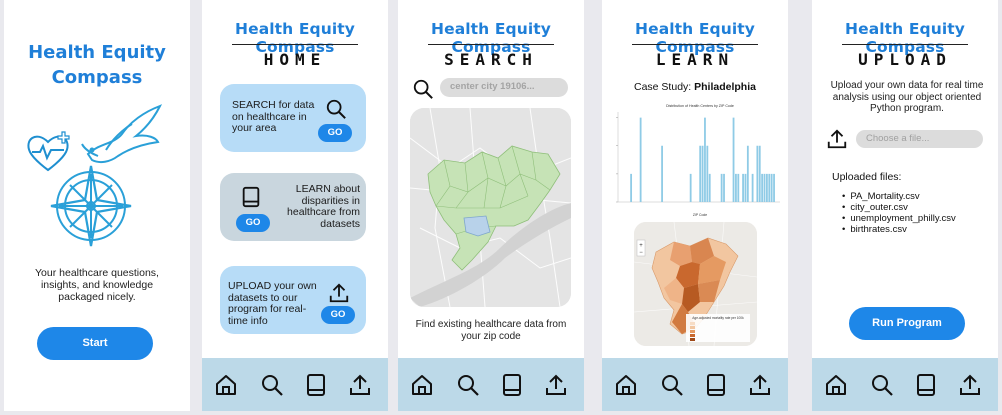 The image size is (1002, 415). Describe the element at coordinates (905, 59) in the screenshot. I see `page-title: UPLOAD` at that location.